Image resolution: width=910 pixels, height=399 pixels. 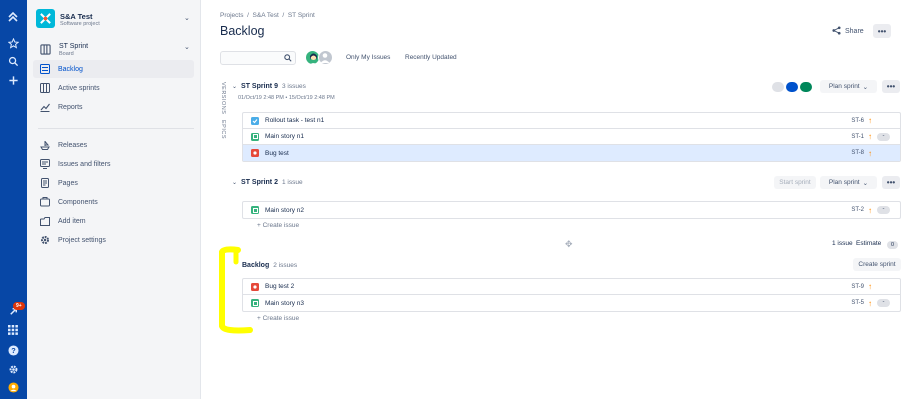 I want to click on sidebar-item-components: Components, so click(x=113, y=202).